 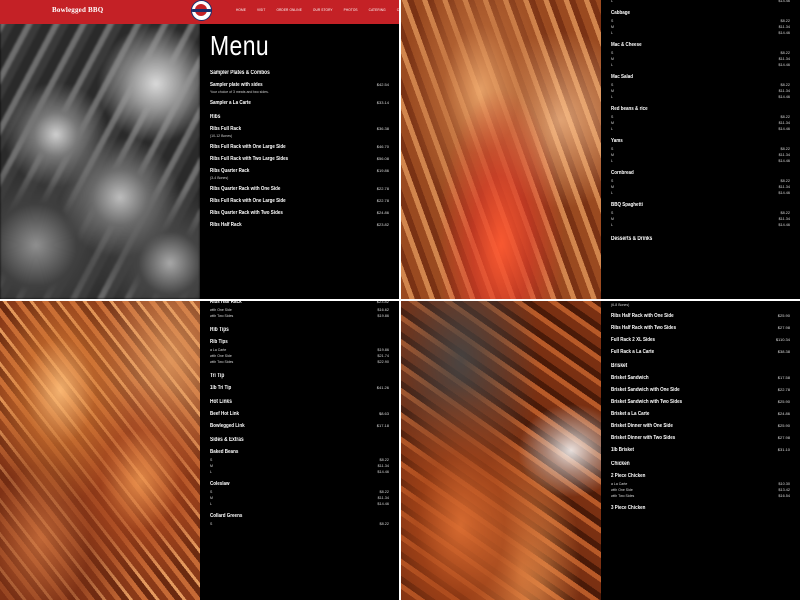 I want to click on menu-item: Ribs Half Rack with One Side $25.90, so click(x=700, y=316).